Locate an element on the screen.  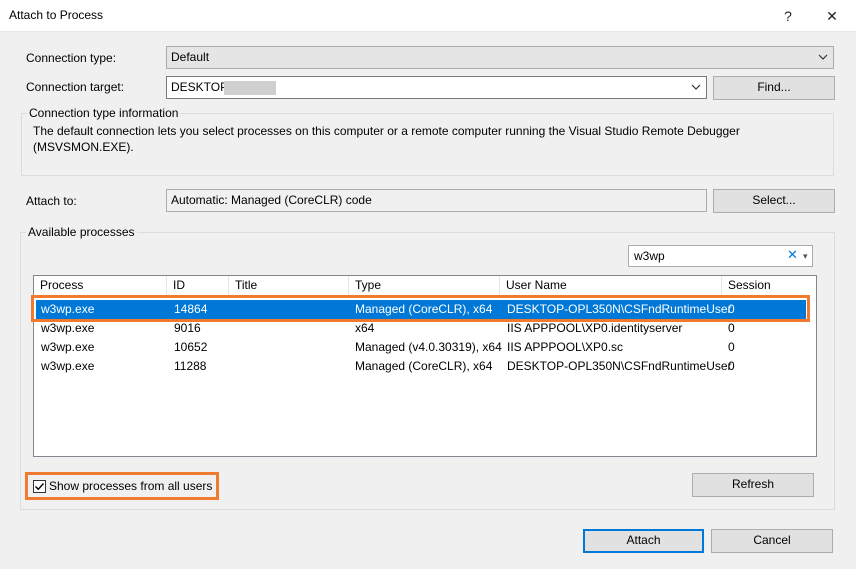
connection-target-label: Connection target: is located at coordinates (75, 87).